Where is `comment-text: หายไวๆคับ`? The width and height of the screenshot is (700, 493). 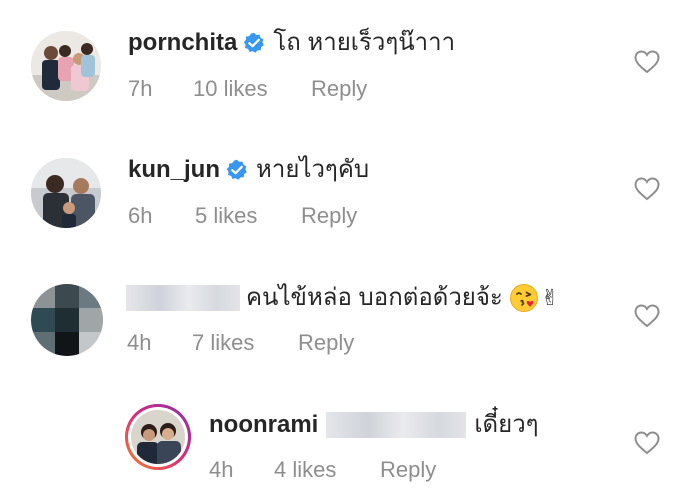
comment-text: หายไวๆคับ is located at coordinates (313, 169).